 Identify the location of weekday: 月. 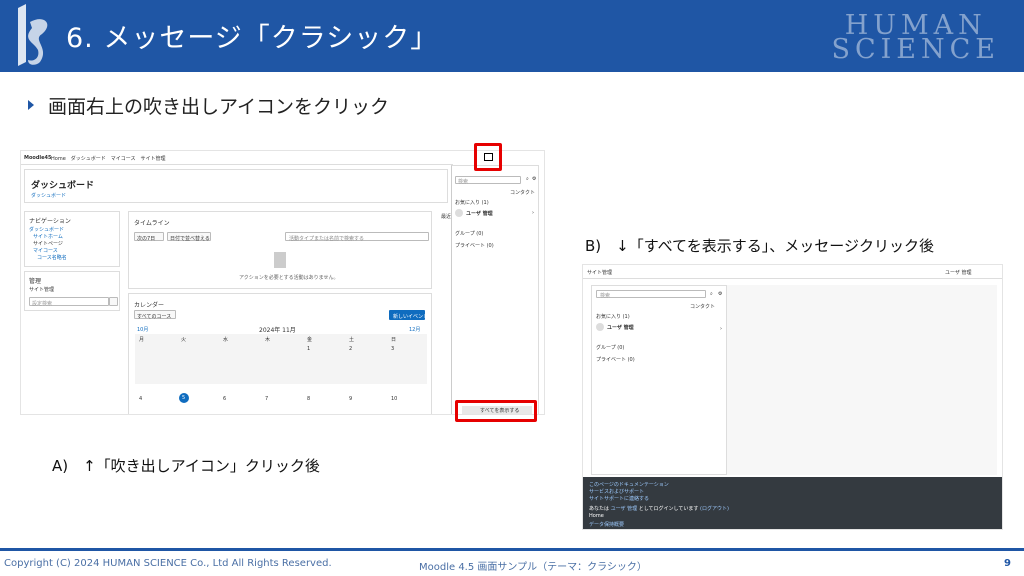
(142, 340).